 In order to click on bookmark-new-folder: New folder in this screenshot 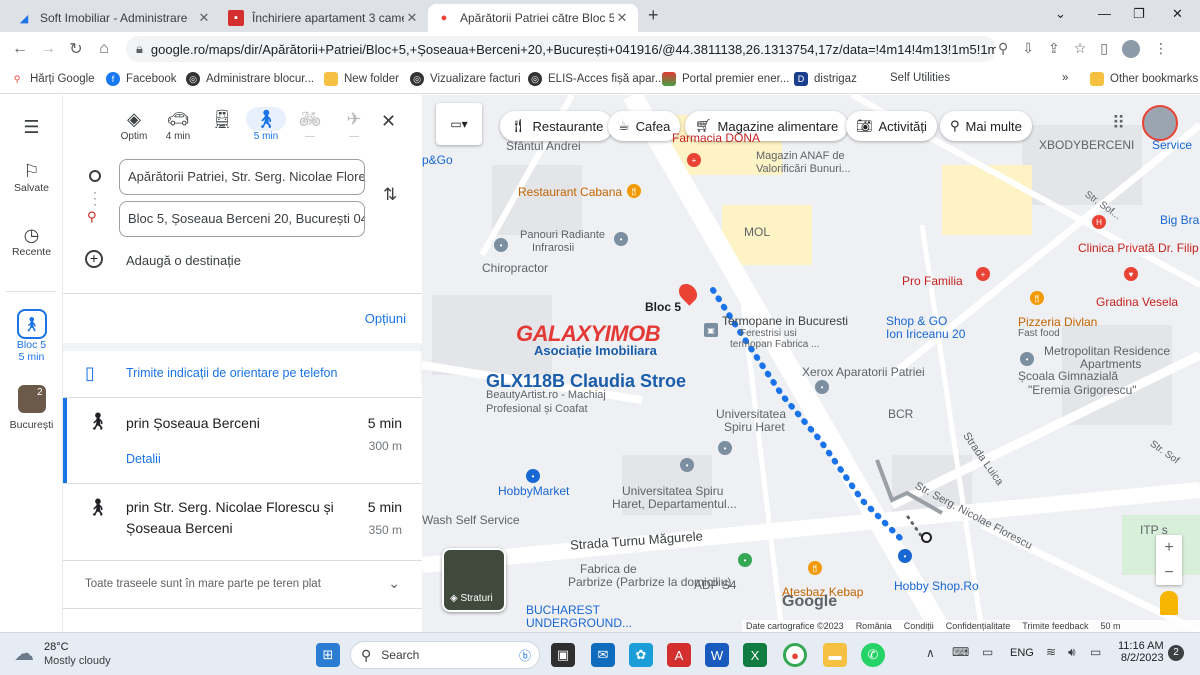, I will do `click(361, 79)`.